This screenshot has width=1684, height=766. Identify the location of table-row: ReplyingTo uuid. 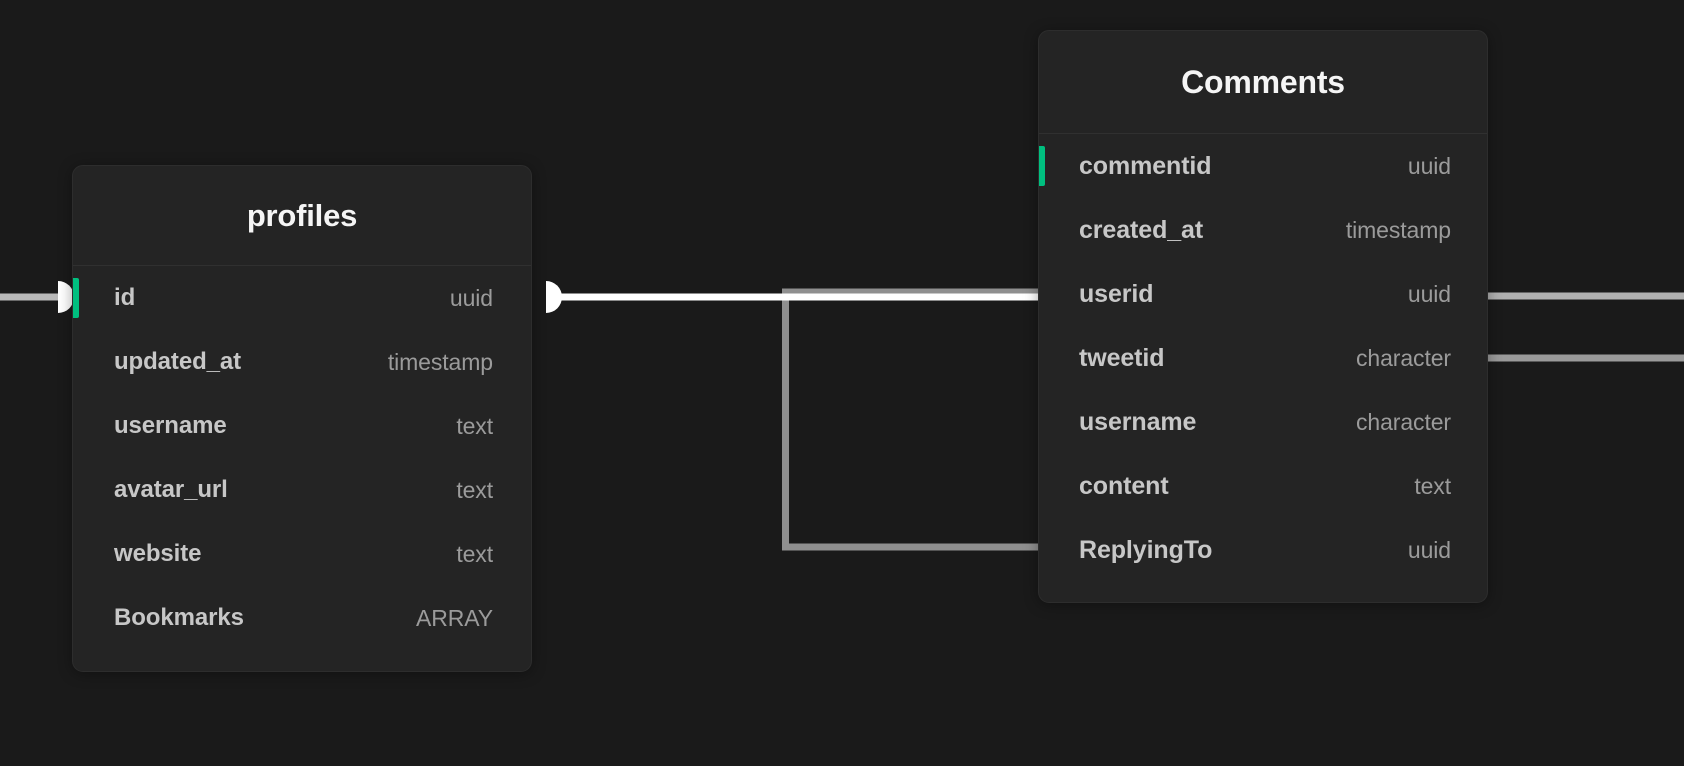
(1263, 550).